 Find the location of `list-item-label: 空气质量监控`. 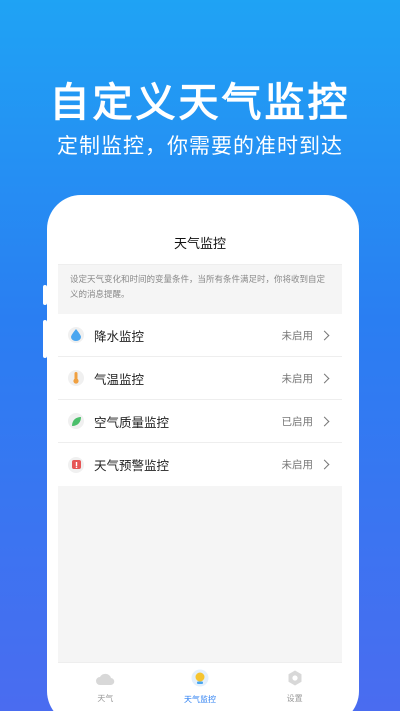

list-item-label: 空气质量监控 is located at coordinates (132, 422).